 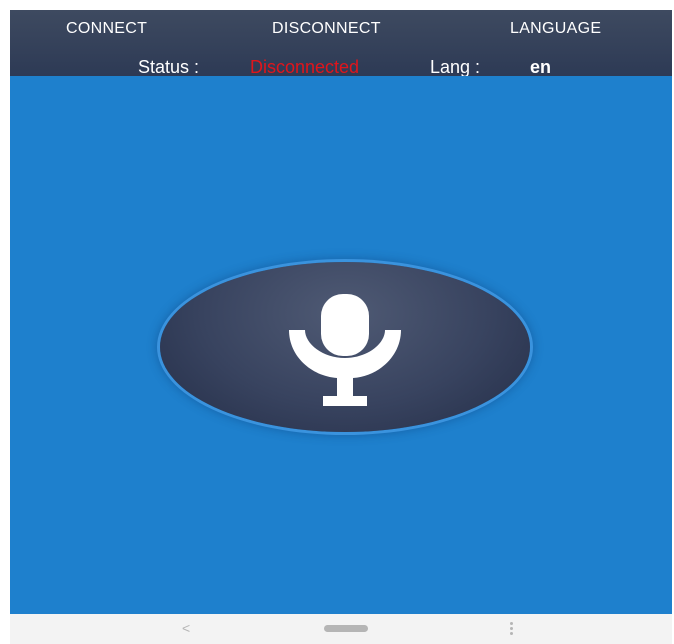 What do you see at coordinates (455, 67) in the screenshot?
I see `lang-label: Lang :` at bounding box center [455, 67].